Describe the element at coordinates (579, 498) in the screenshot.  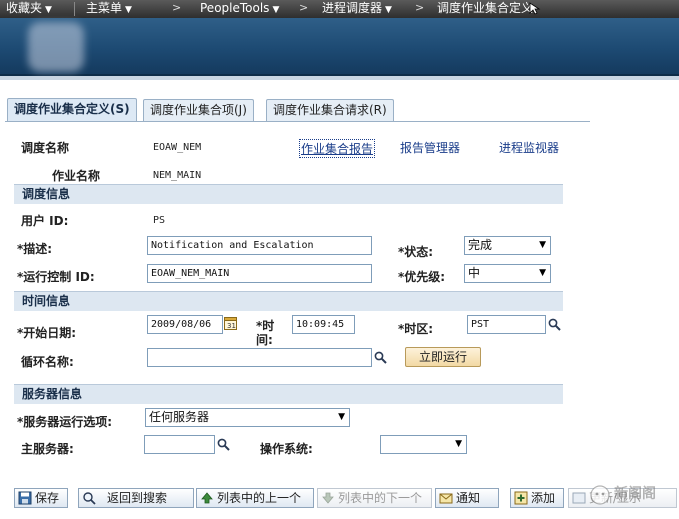
I see `update-display-icon` at that location.